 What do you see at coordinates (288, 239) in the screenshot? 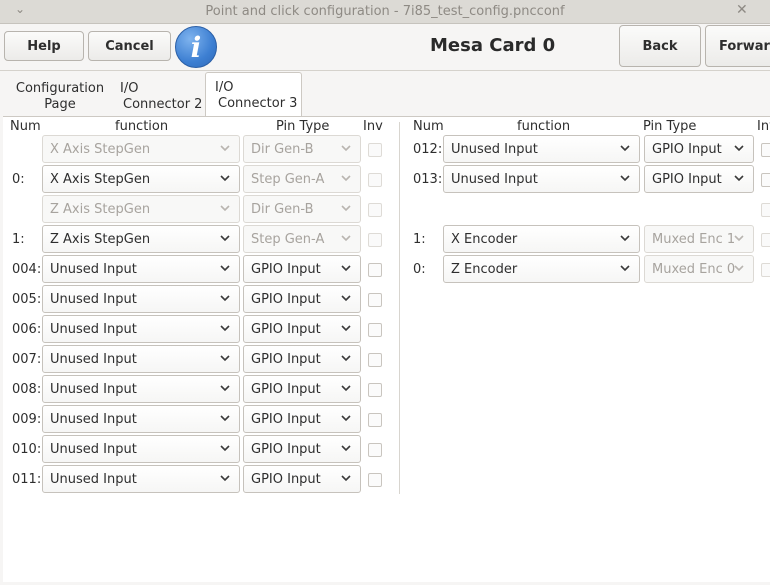
I see `pin-type-select-value: Step Gen-A` at bounding box center [288, 239].